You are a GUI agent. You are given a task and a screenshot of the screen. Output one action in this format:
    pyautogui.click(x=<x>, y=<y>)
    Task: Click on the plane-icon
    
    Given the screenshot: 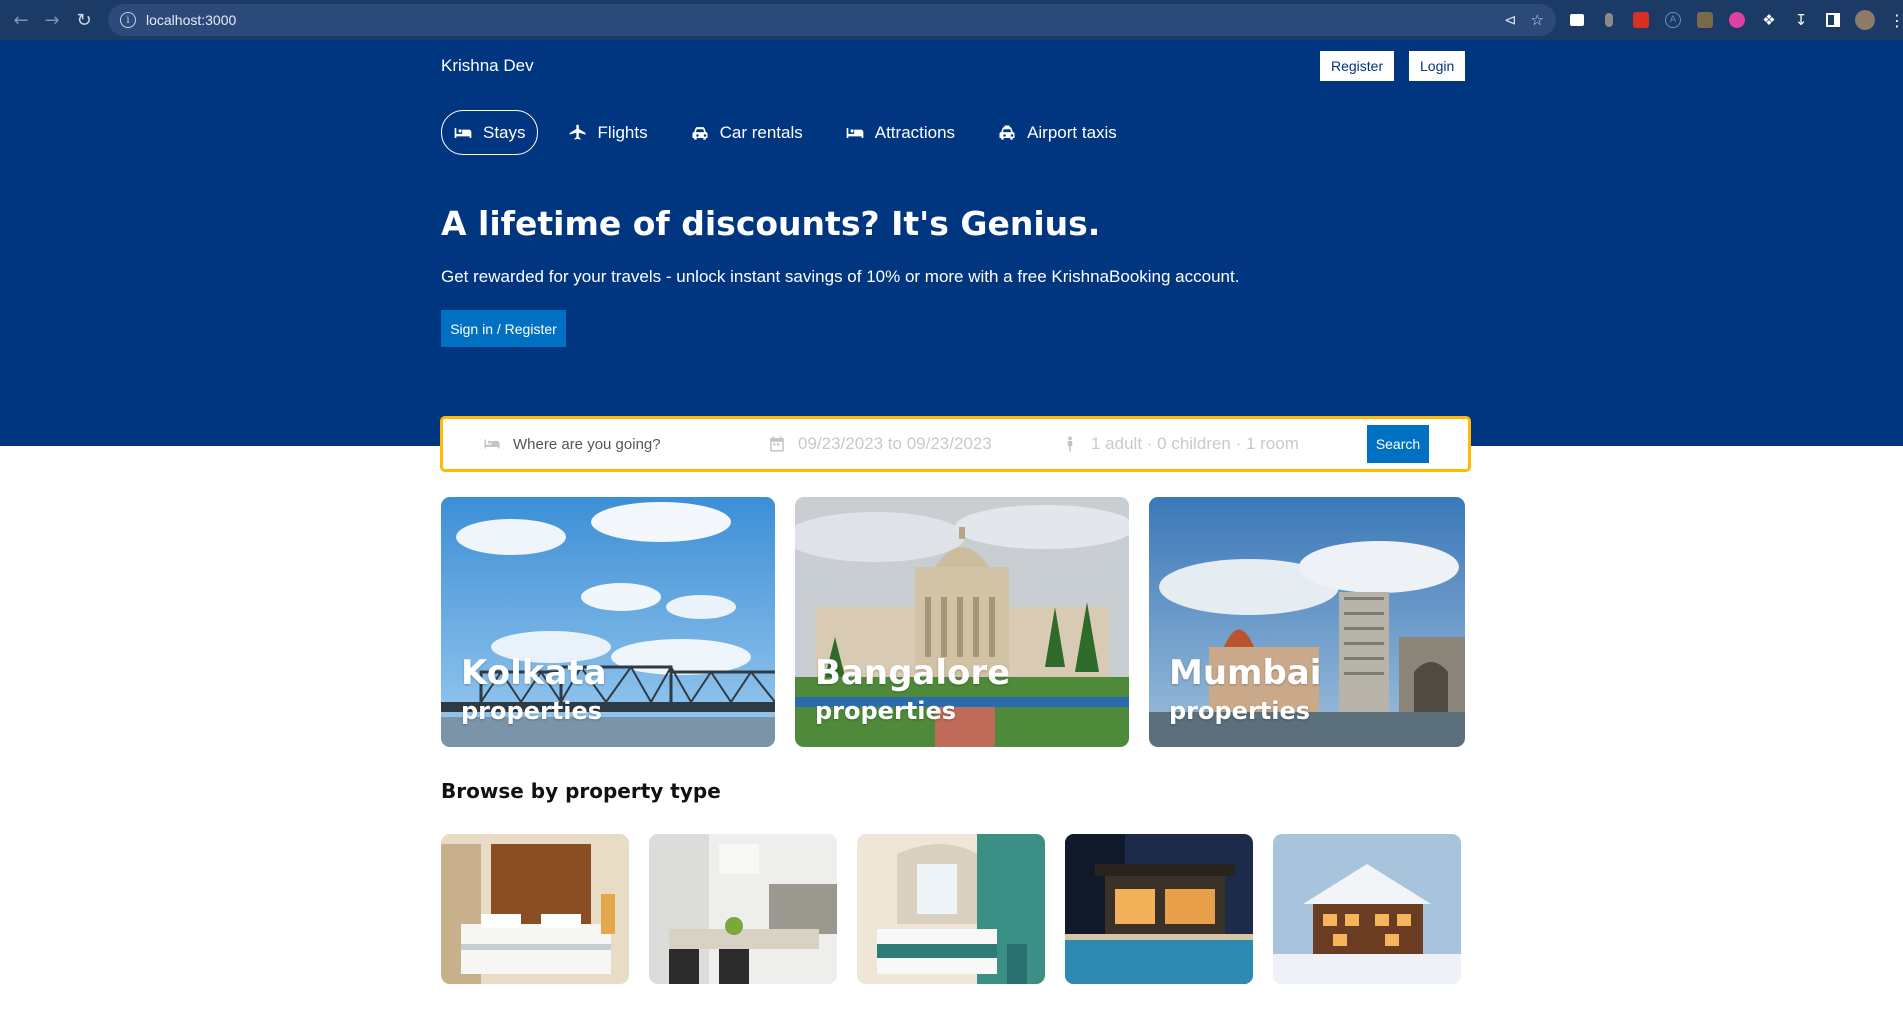 What is the action you would take?
    pyautogui.click(x=577, y=132)
    